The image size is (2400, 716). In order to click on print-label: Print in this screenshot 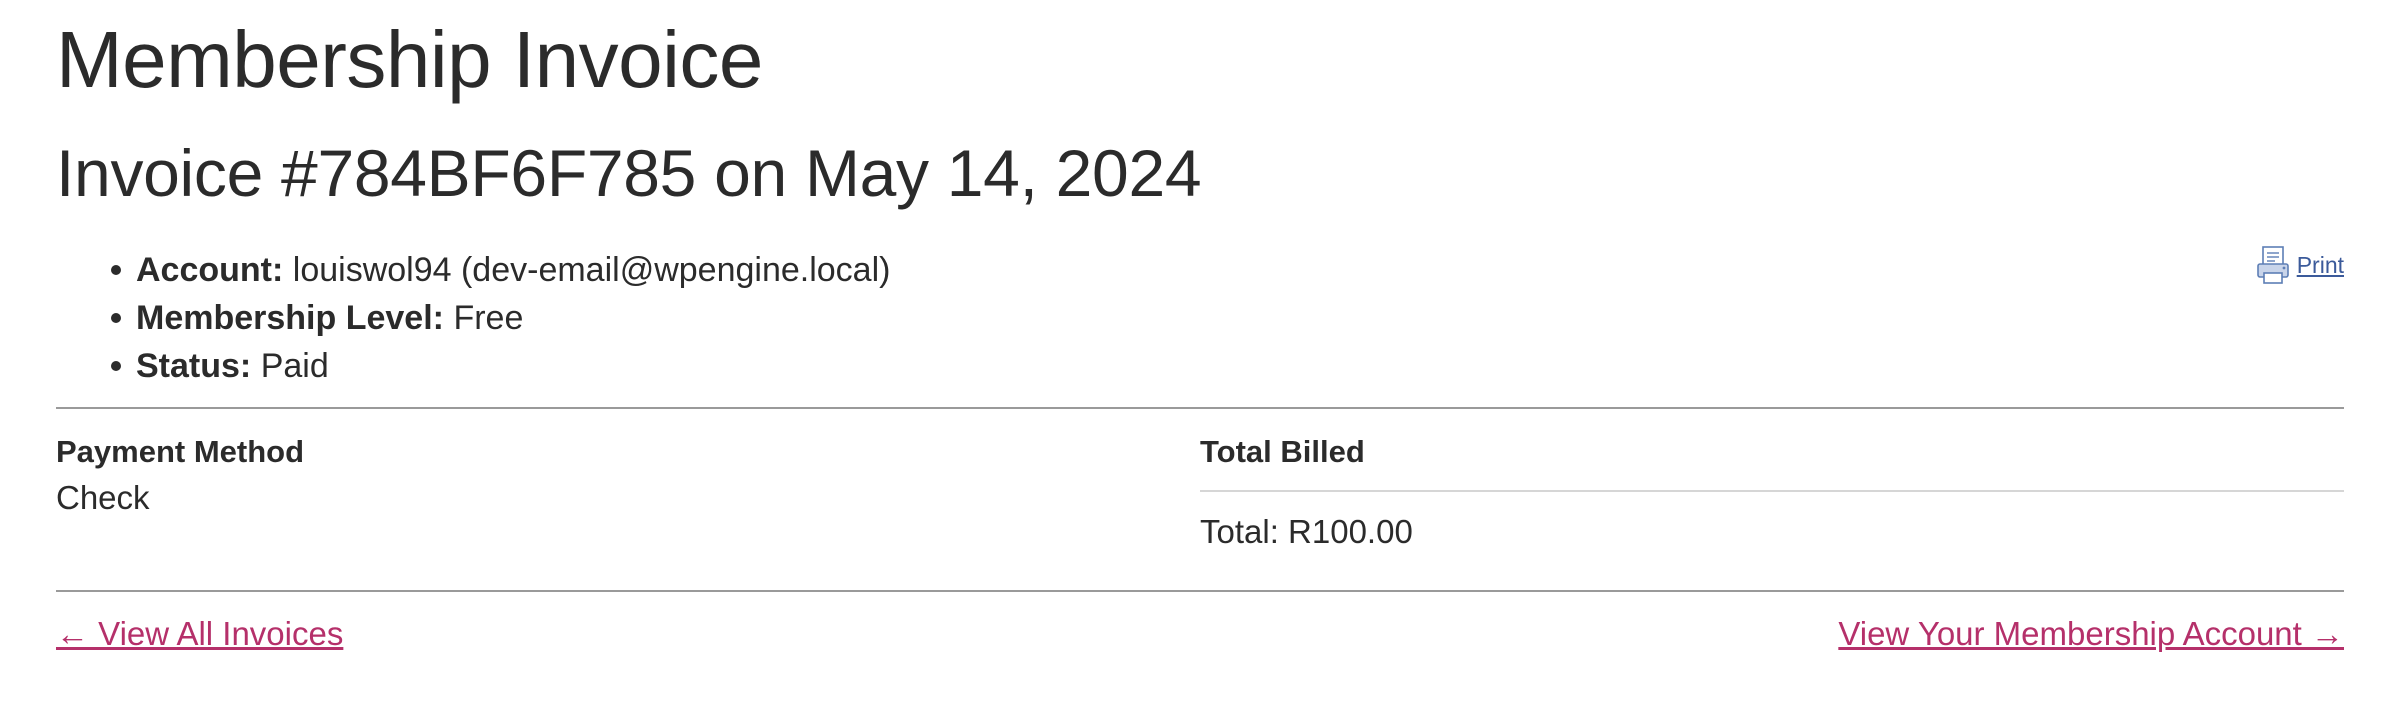, I will do `click(2320, 264)`.